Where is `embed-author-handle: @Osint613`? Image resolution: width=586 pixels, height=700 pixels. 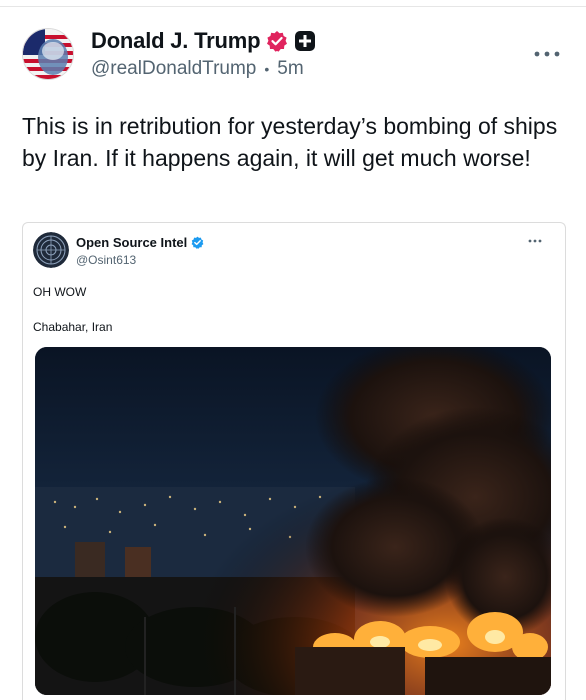
embed-author-handle: @Osint613 is located at coordinates (106, 260).